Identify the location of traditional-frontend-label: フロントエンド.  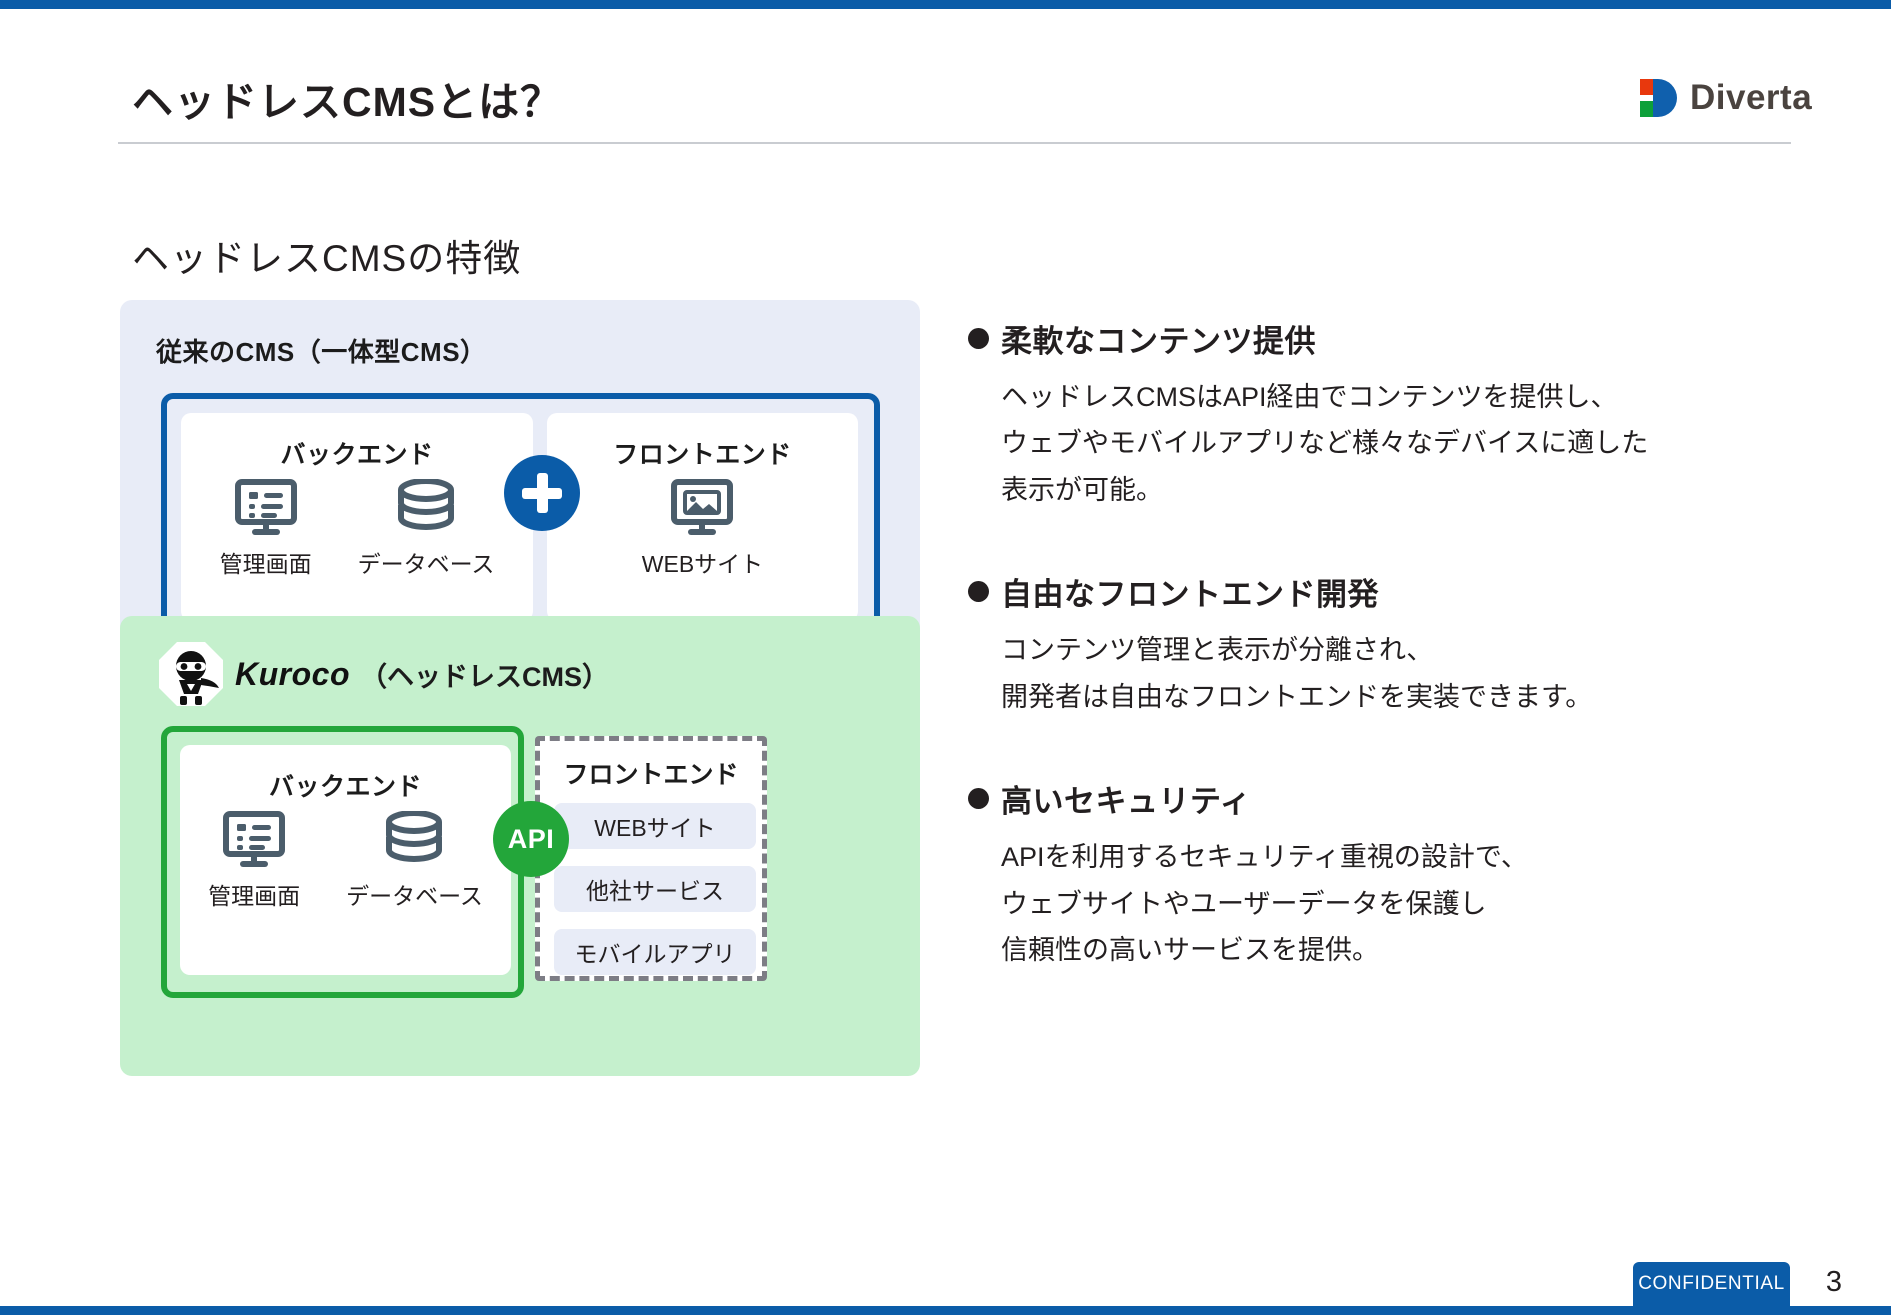
(702, 455).